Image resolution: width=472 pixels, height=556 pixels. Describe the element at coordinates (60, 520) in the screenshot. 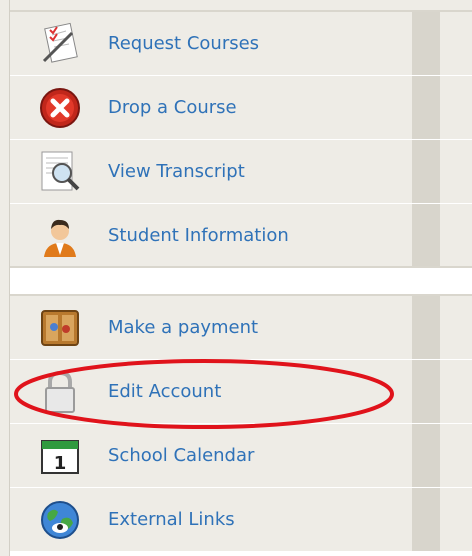

I see `globe-icon` at that location.